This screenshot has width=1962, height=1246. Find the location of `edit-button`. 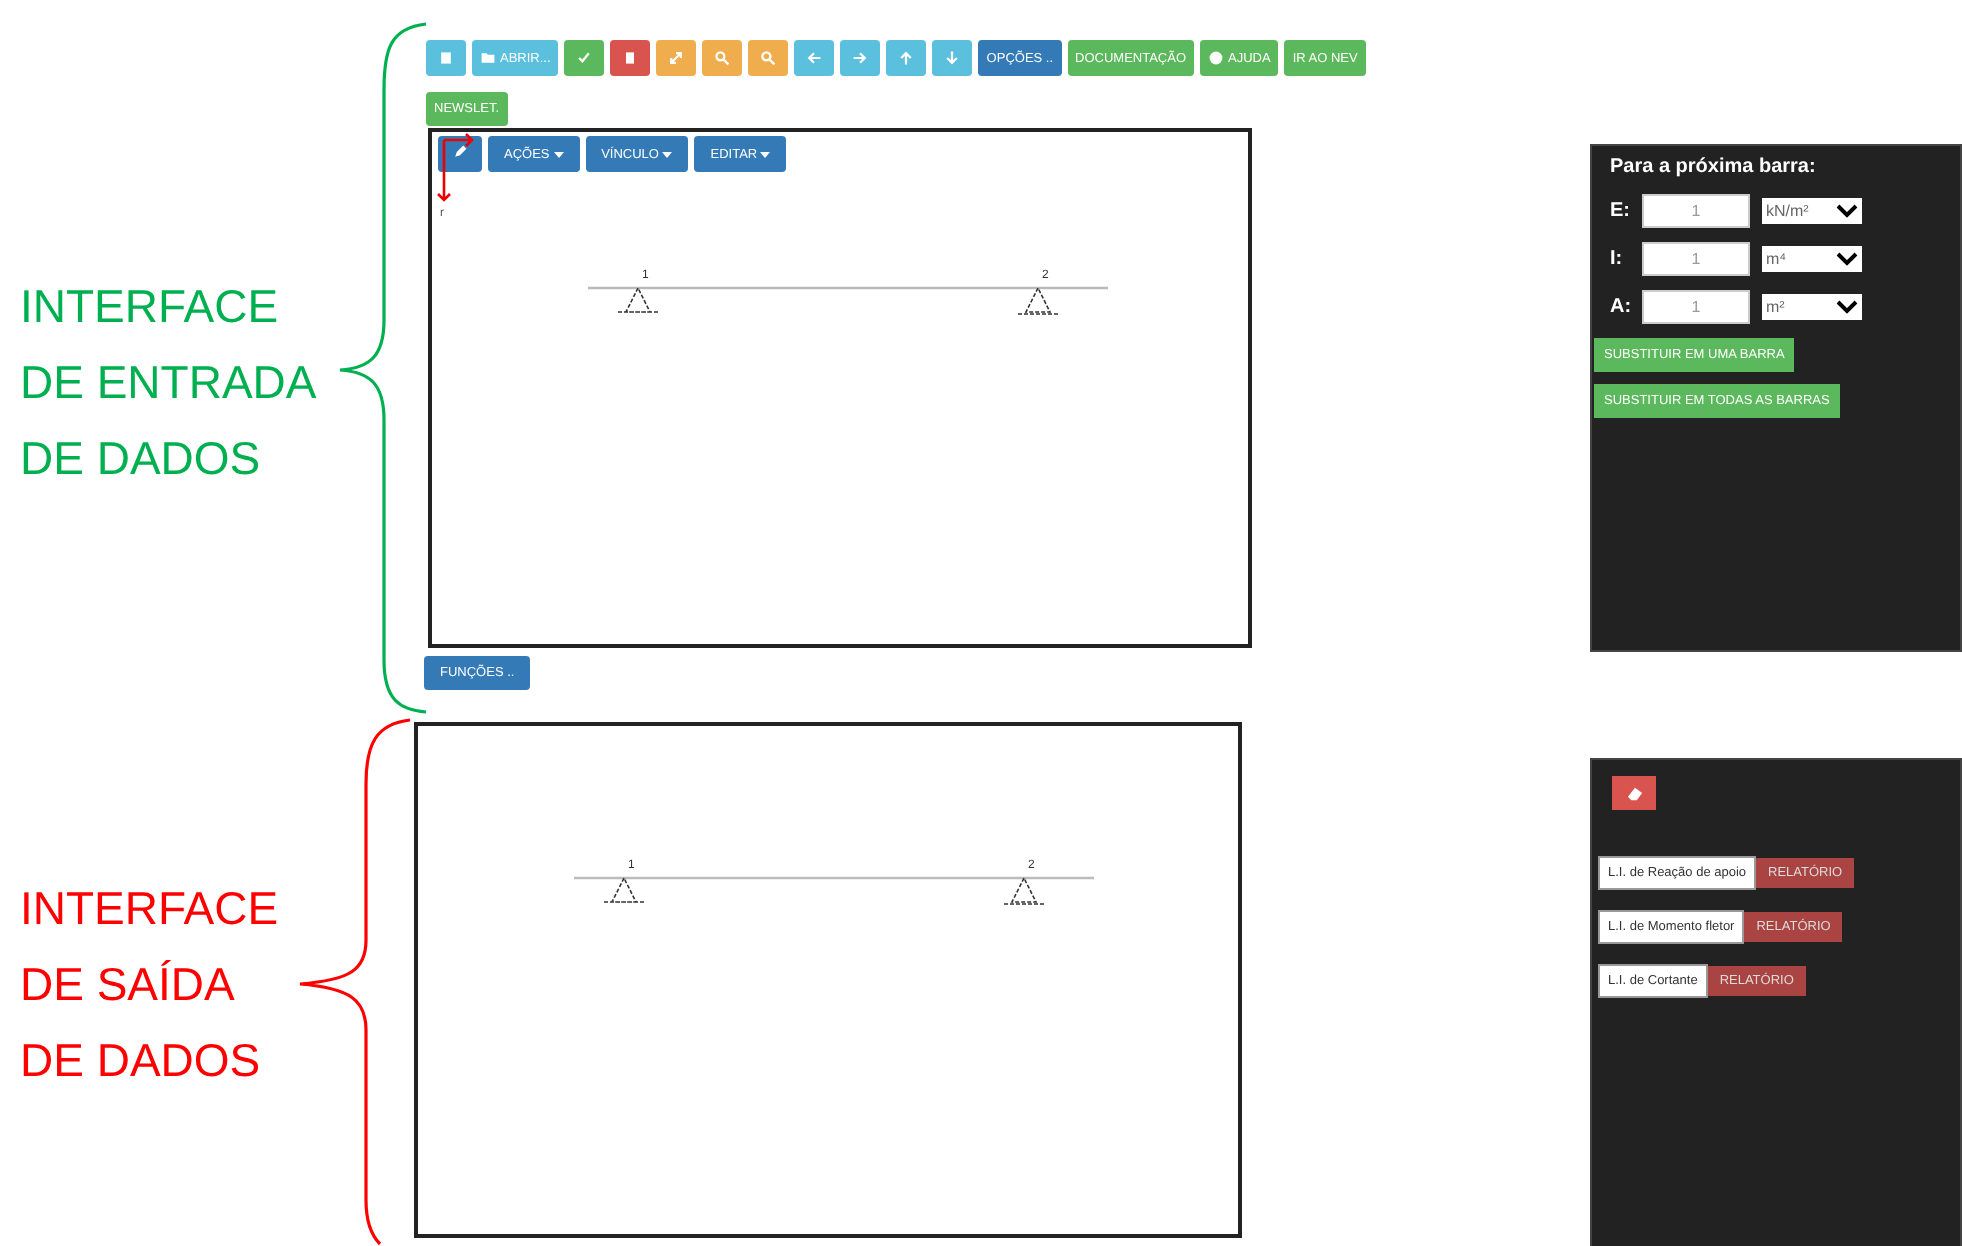

edit-button is located at coordinates (460, 154).